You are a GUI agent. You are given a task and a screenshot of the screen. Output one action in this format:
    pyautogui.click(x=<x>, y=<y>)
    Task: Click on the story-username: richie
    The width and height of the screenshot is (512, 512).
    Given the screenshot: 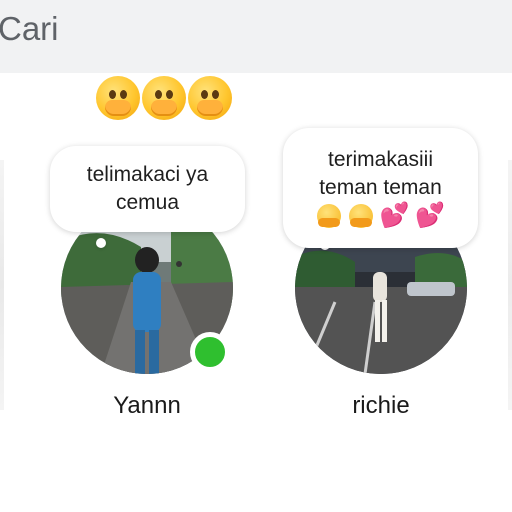 What is the action you would take?
    pyautogui.click(x=381, y=405)
    